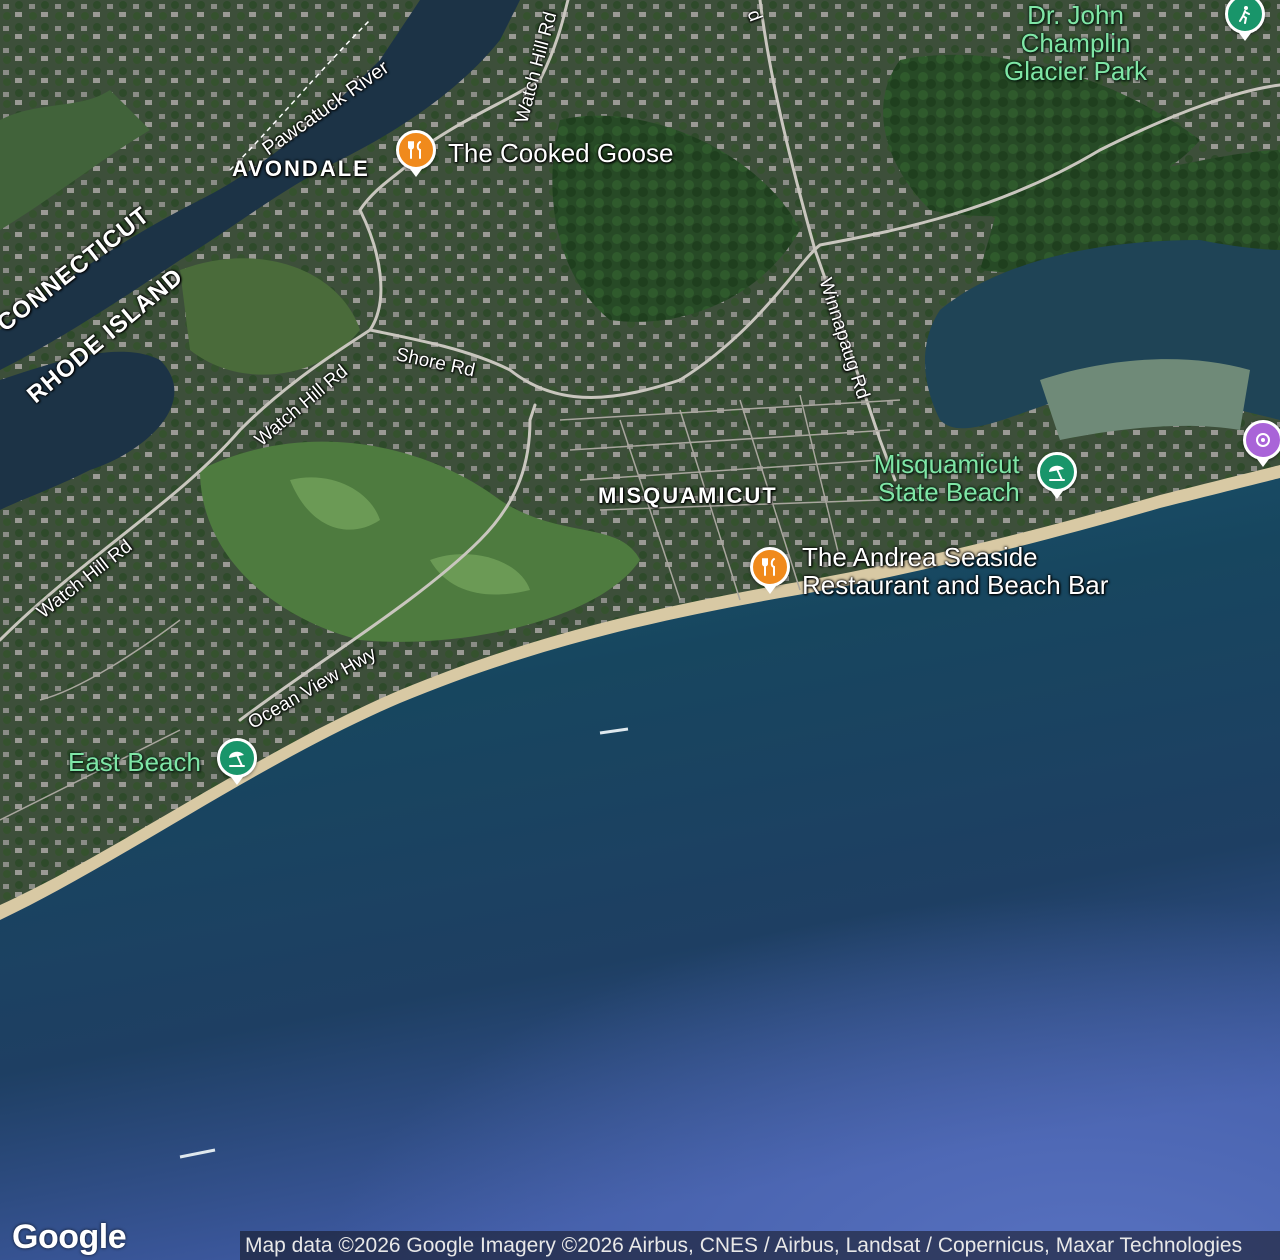 The width and height of the screenshot is (1280, 1260). What do you see at coordinates (1245, 14) in the screenshot?
I see `hiking-icon` at bounding box center [1245, 14].